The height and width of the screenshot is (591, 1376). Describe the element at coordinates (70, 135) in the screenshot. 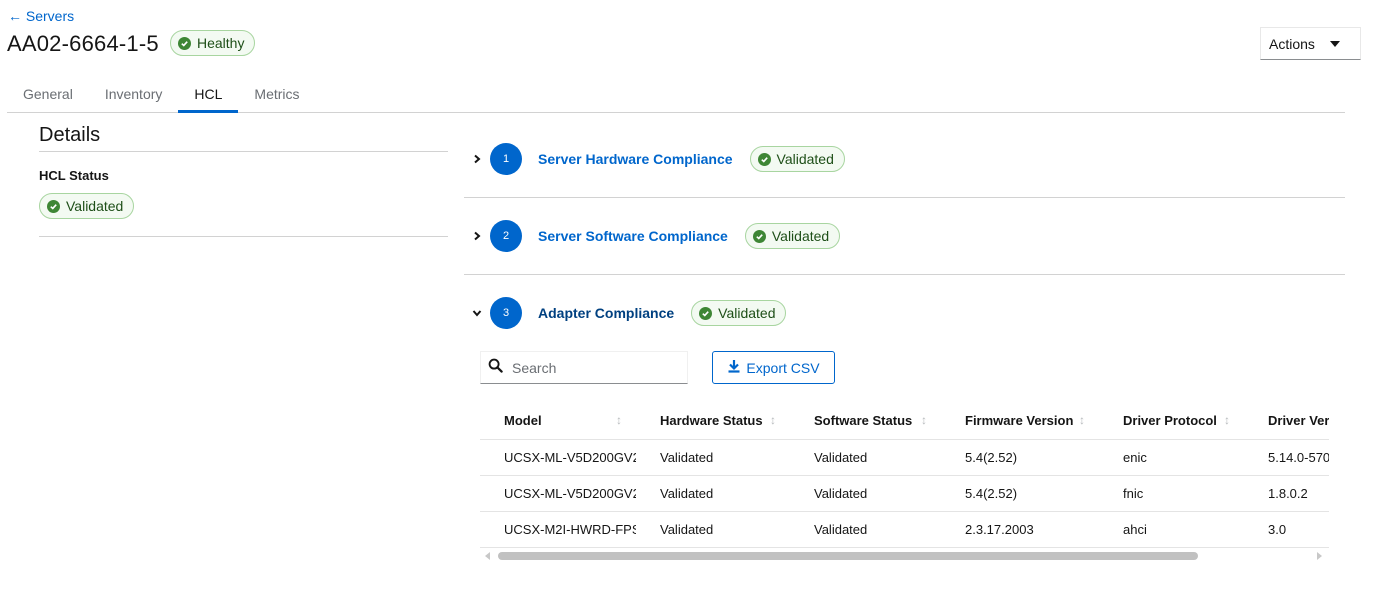

I see `details-title: Details` at that location.